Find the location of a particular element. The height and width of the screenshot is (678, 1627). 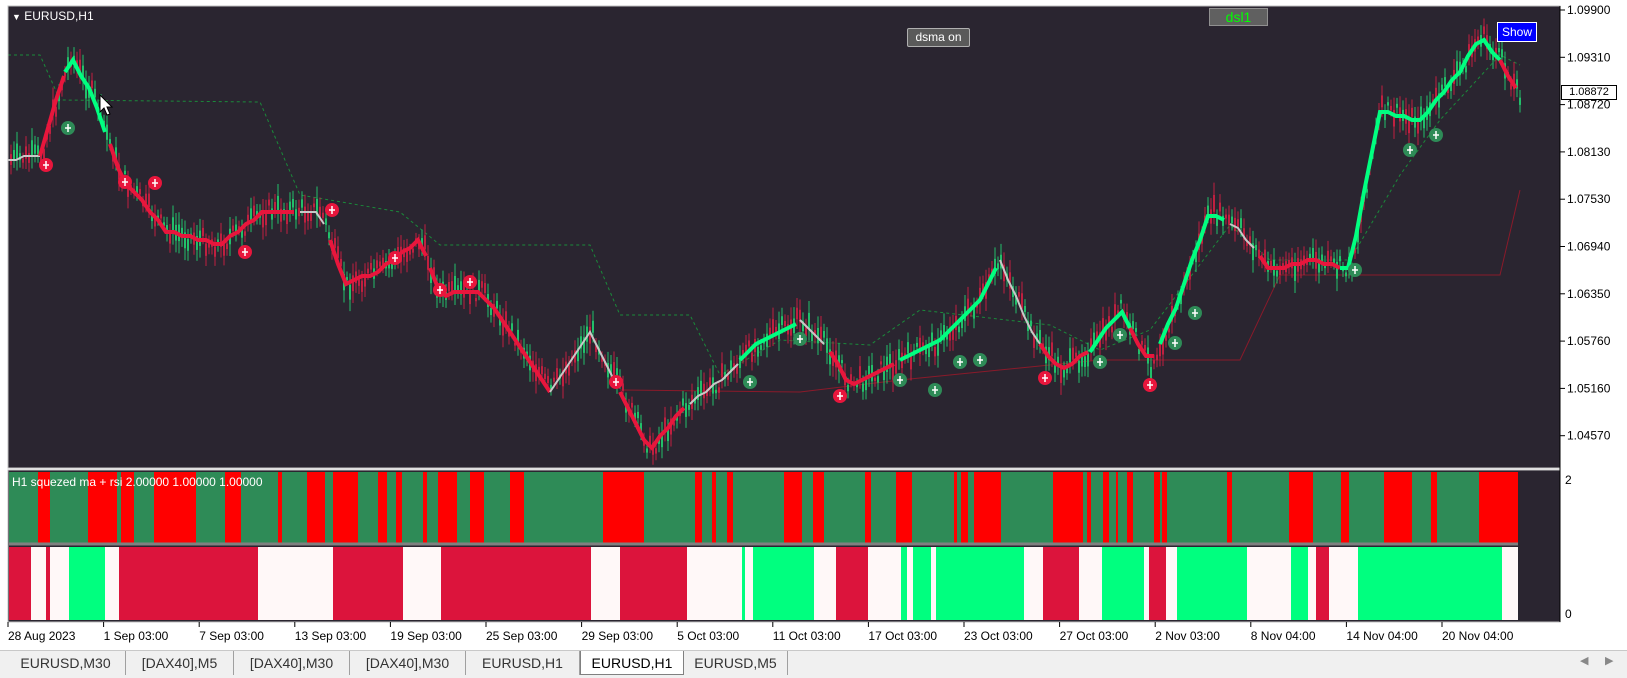

triangle-down-icon: ▼ is located at coordinates (16, 17).